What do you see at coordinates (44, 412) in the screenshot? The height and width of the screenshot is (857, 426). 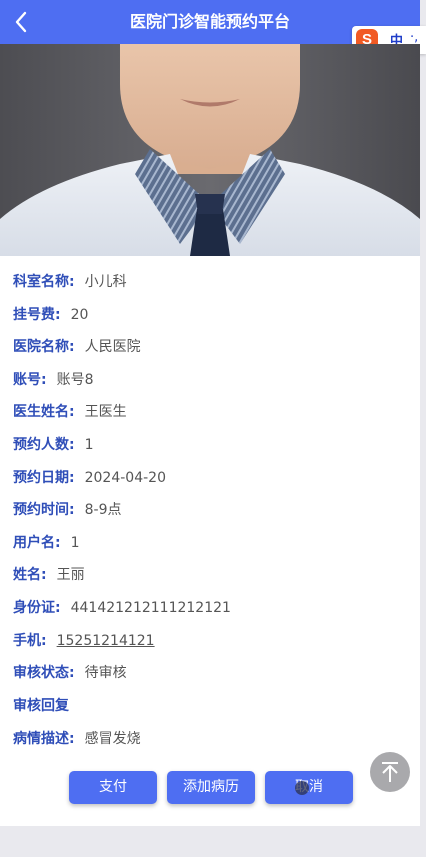 I see `field-label: 医生姓名:` at bounding box center [44, 412].